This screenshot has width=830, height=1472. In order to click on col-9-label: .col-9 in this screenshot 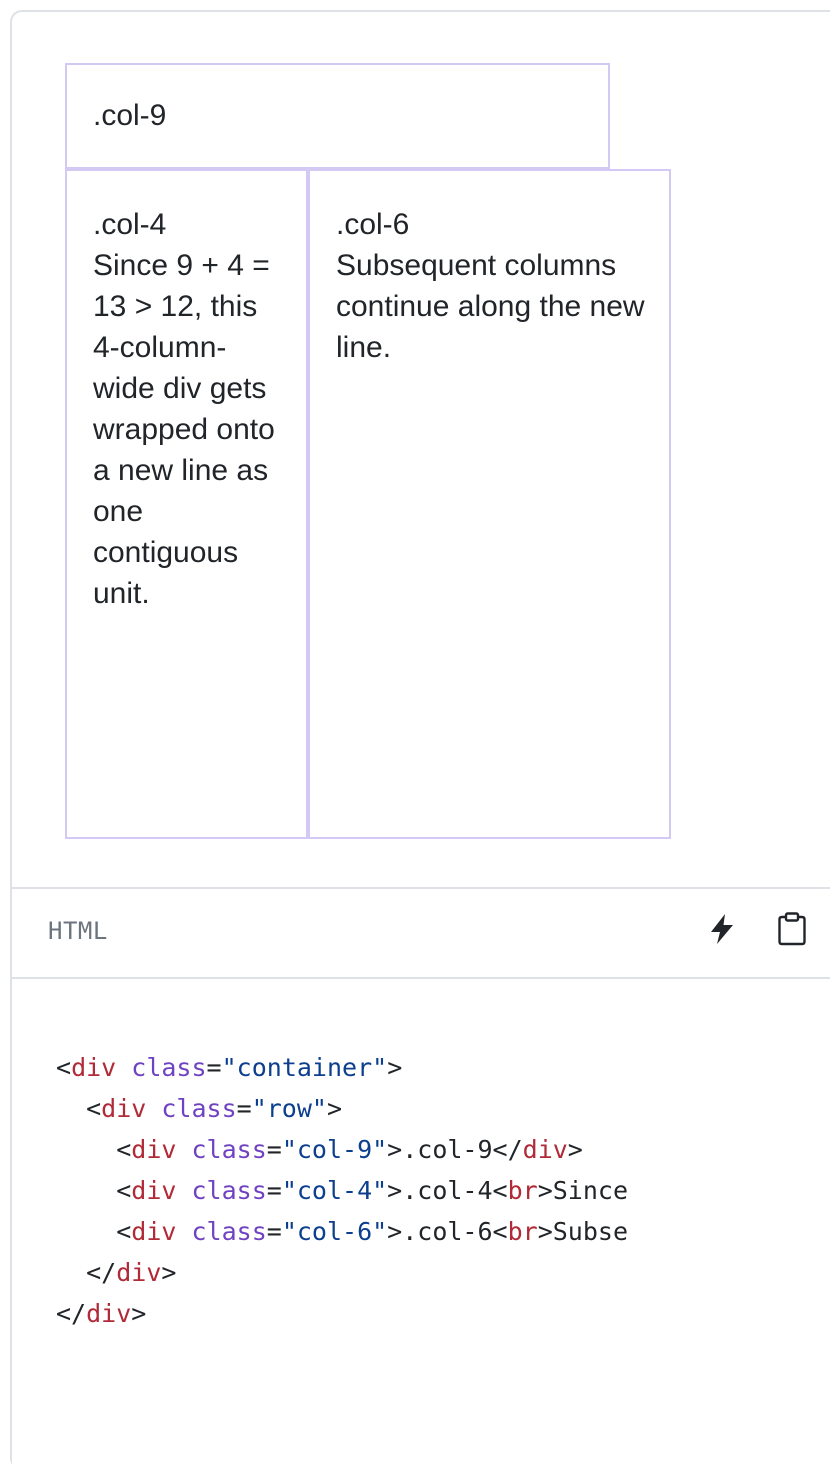, I will do `click(130, 115)`.